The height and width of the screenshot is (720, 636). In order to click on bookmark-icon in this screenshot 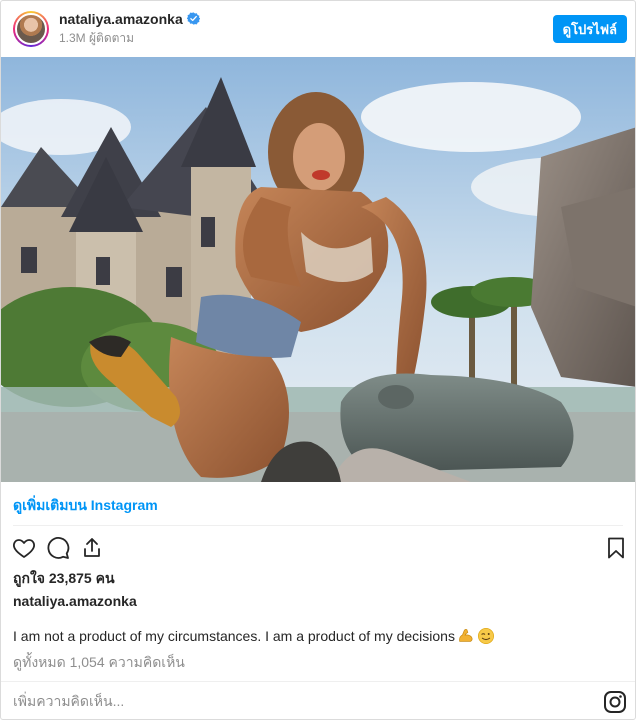, I will do `click(616, 548)`.